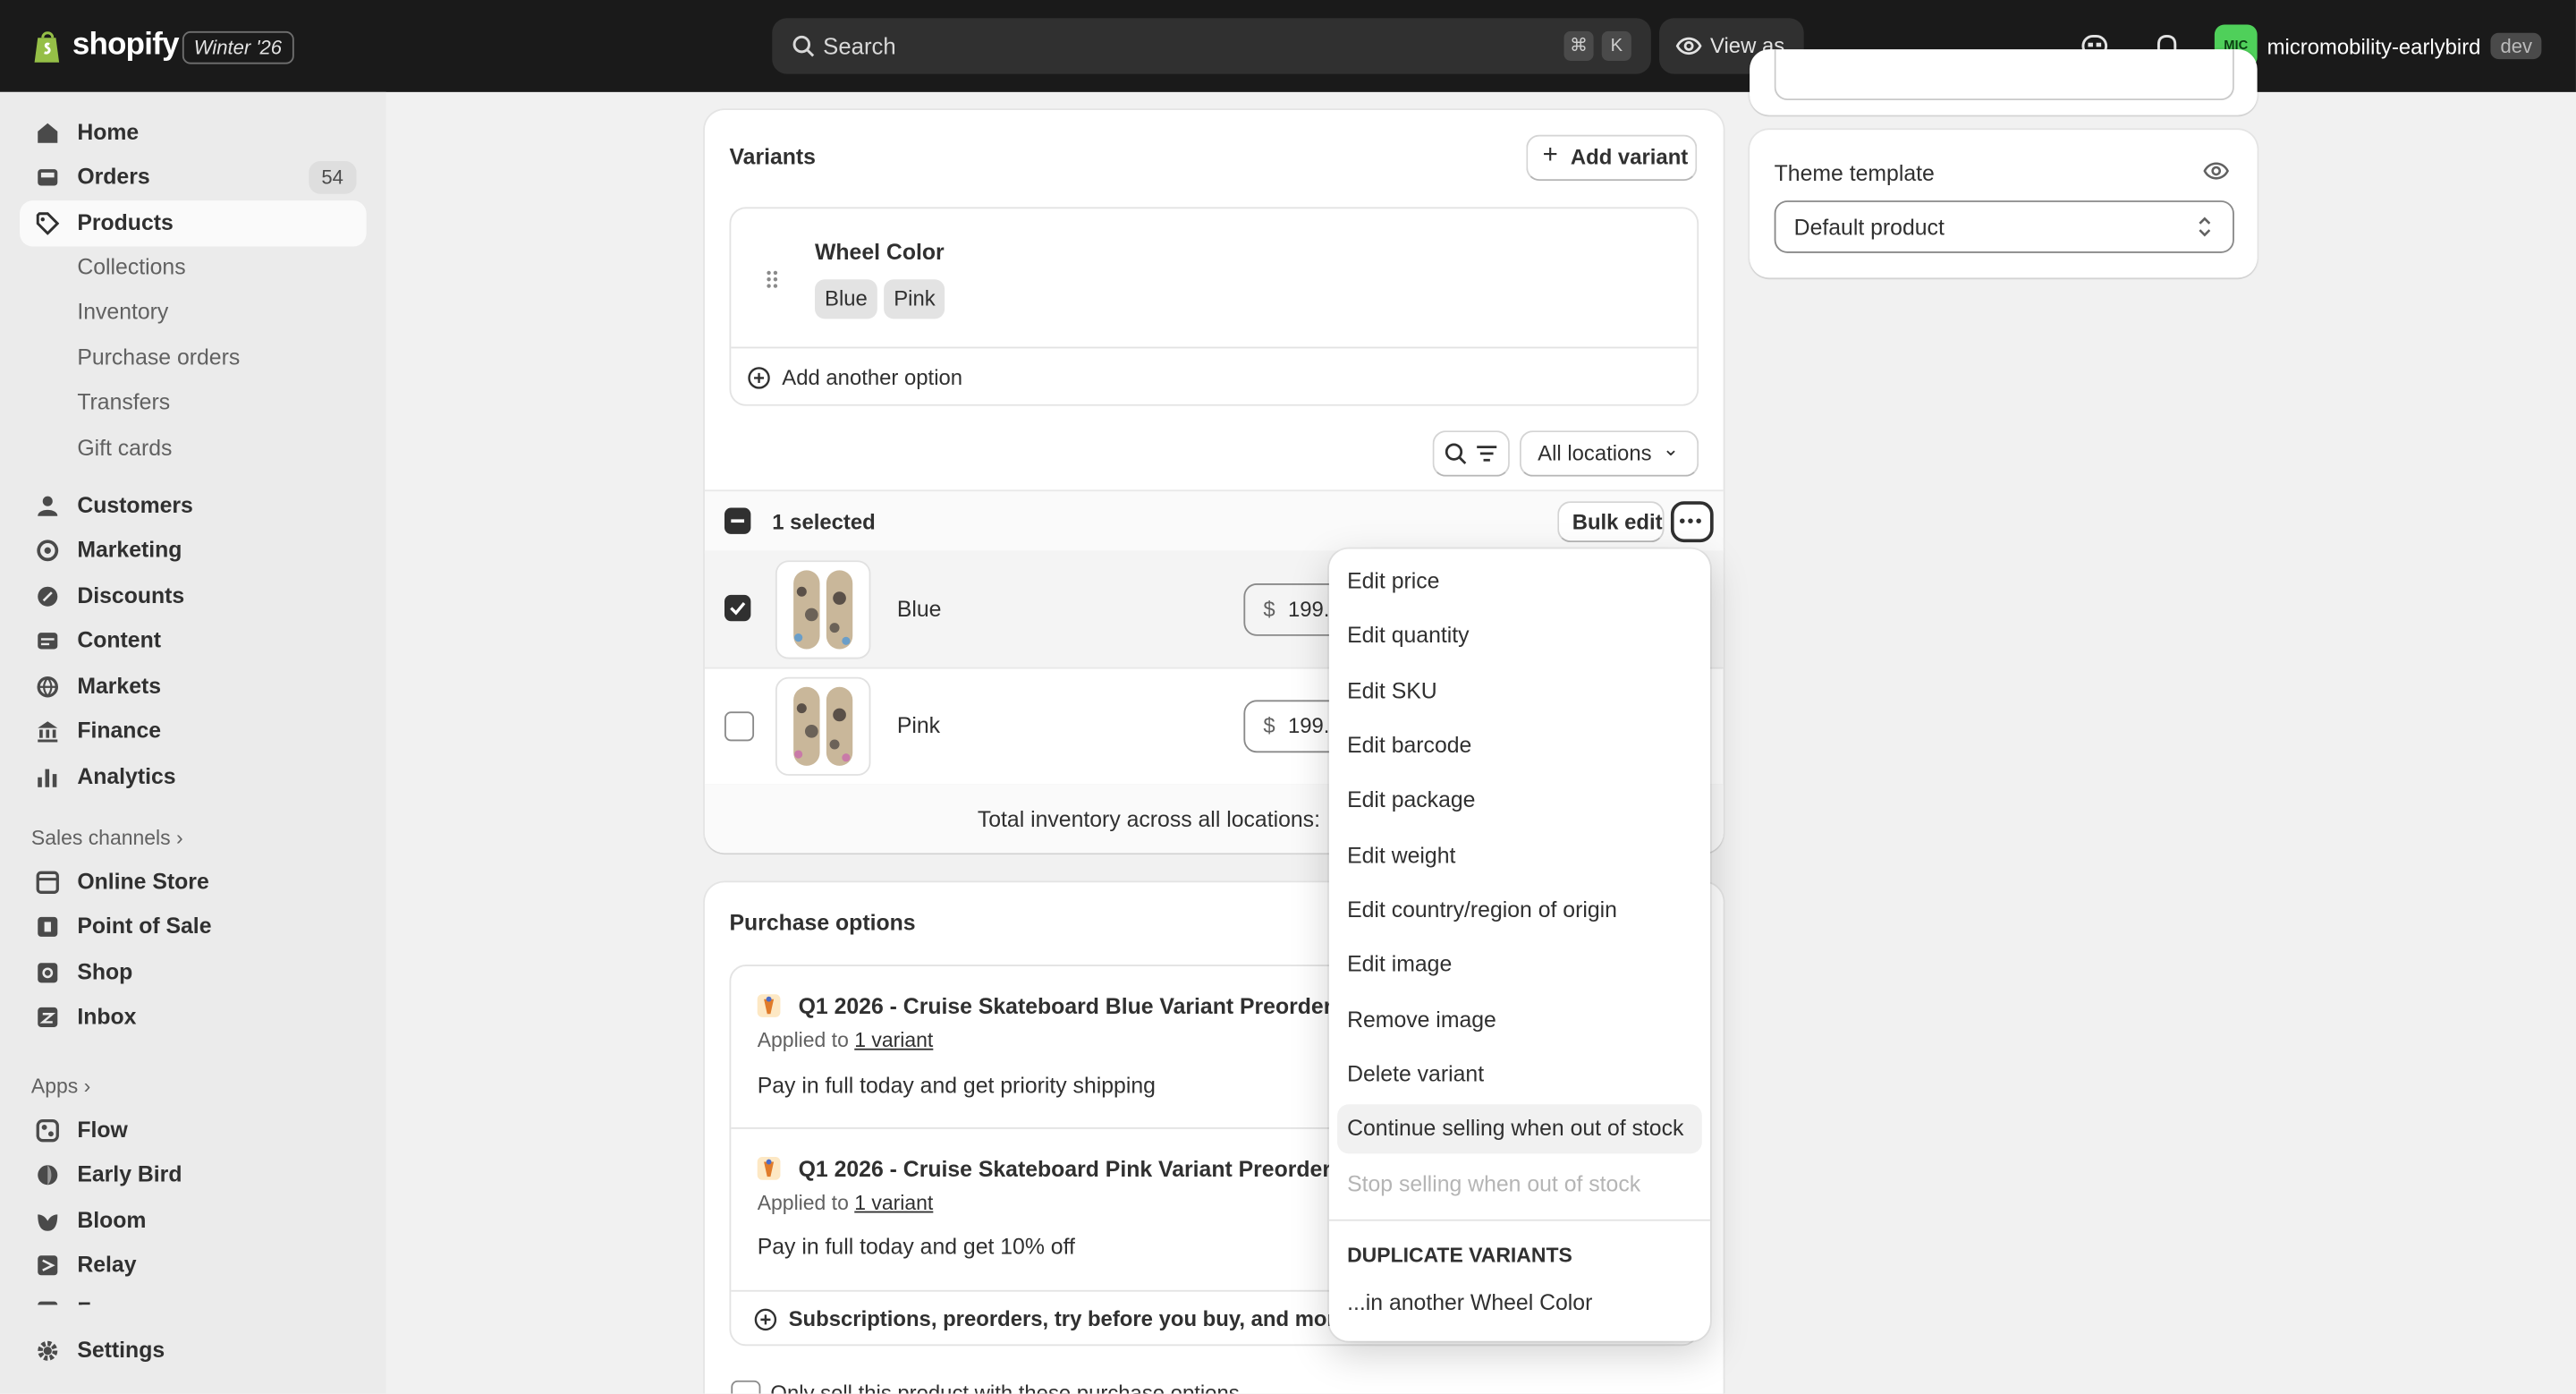 This screenshot has height=1394, width=2576. Describe the element at coordinates (193, 973) in the screenshot. I see `sidebar-item-shop: Shop` at that location.